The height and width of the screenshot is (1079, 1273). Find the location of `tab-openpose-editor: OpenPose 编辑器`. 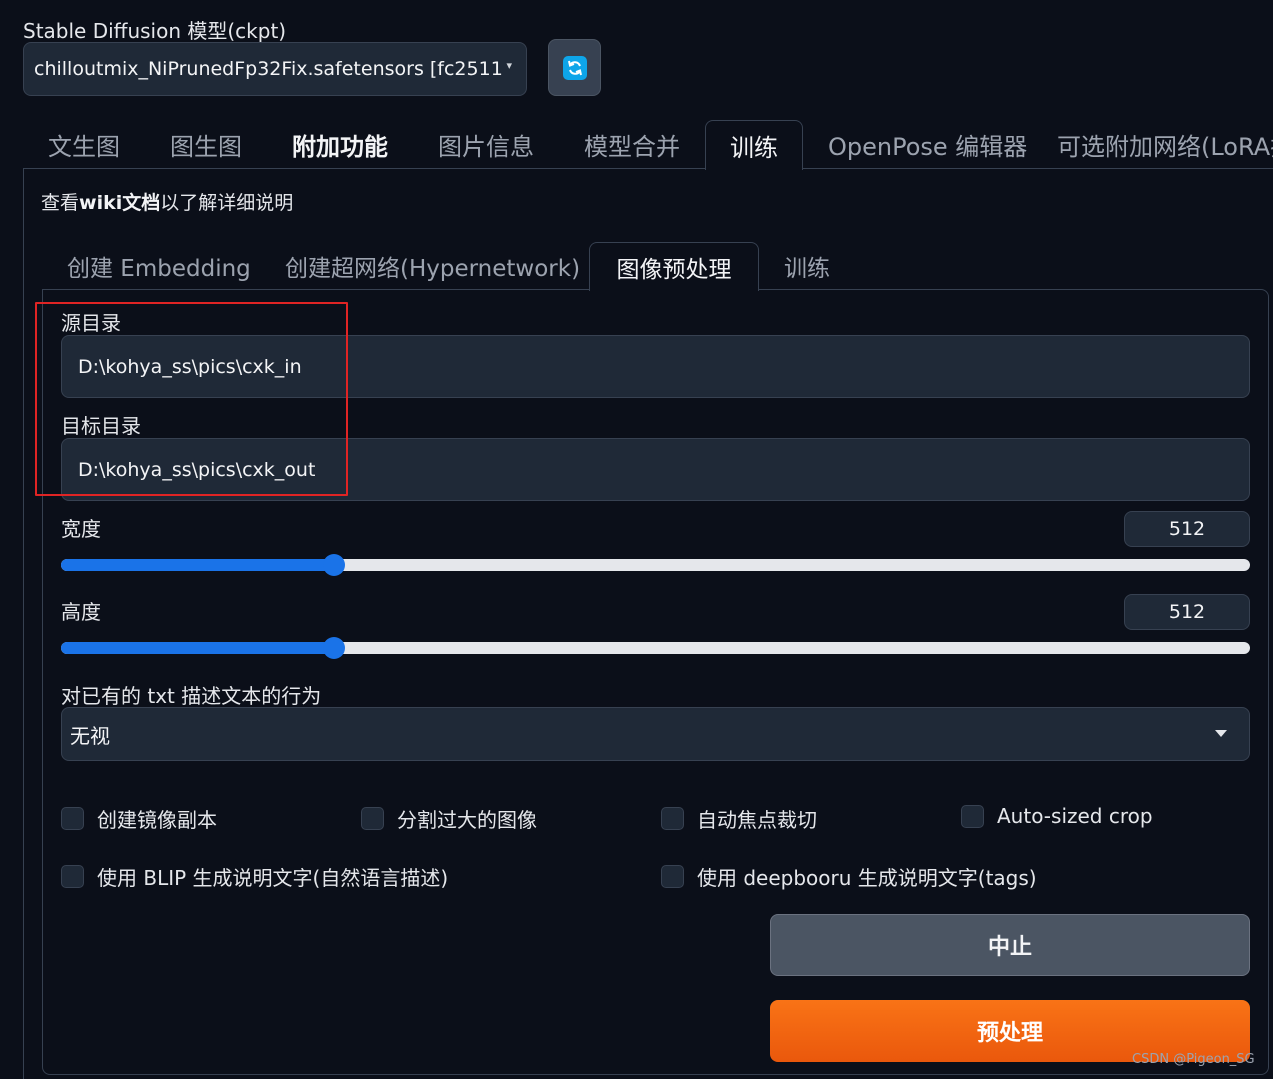

tab-openpose-editor: OpenPose 编辑器 is located at coordinates (927, 144).